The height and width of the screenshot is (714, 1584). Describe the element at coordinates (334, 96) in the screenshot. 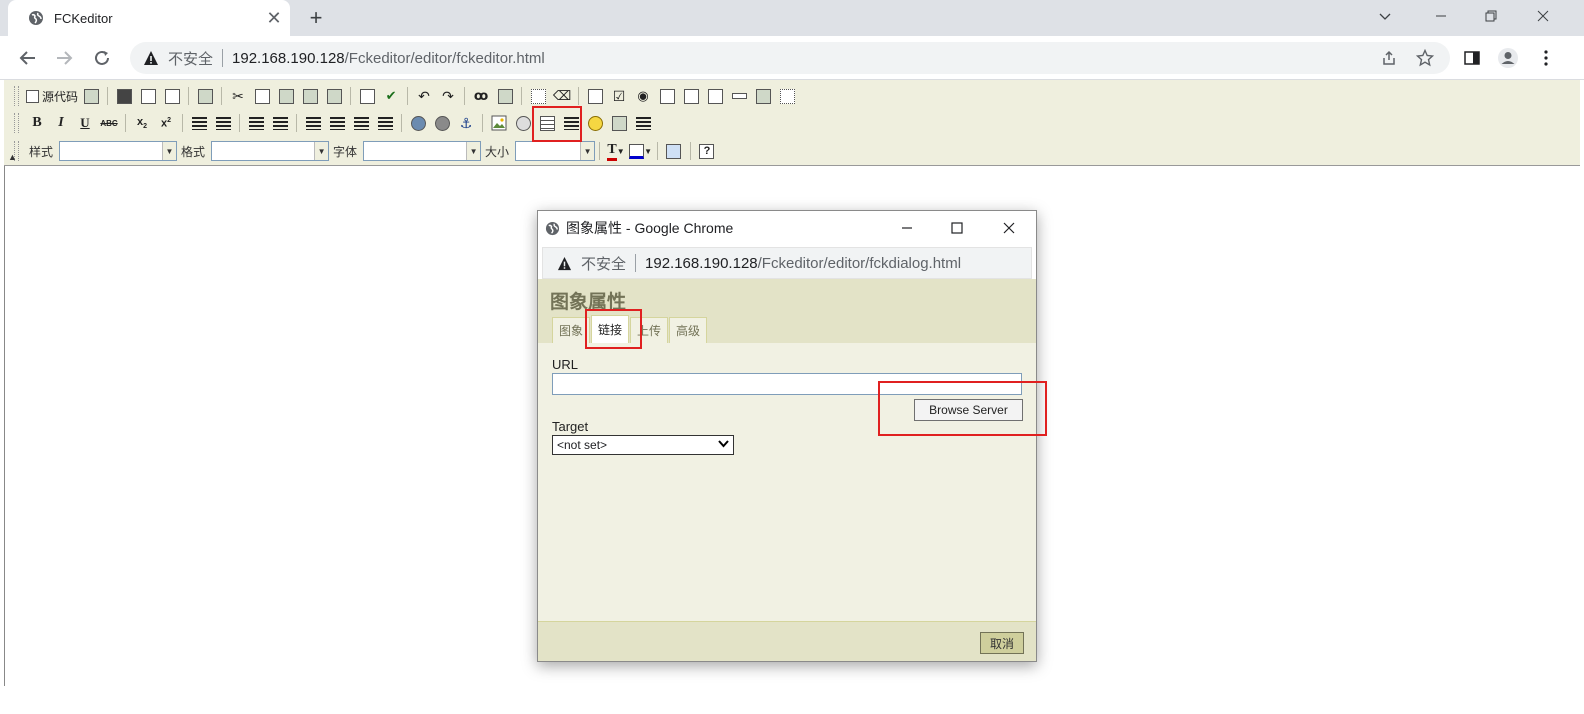

I see `paste-word-button` at that location.